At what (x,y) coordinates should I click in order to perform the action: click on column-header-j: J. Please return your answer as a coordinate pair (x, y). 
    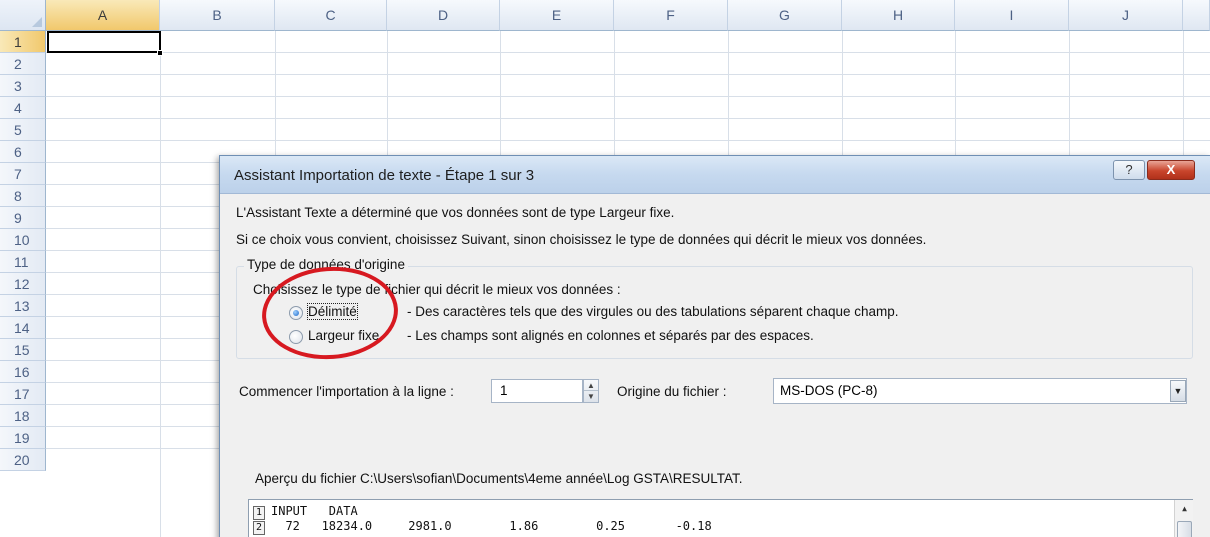
    Looking at the image, I should click on (1126, 15).